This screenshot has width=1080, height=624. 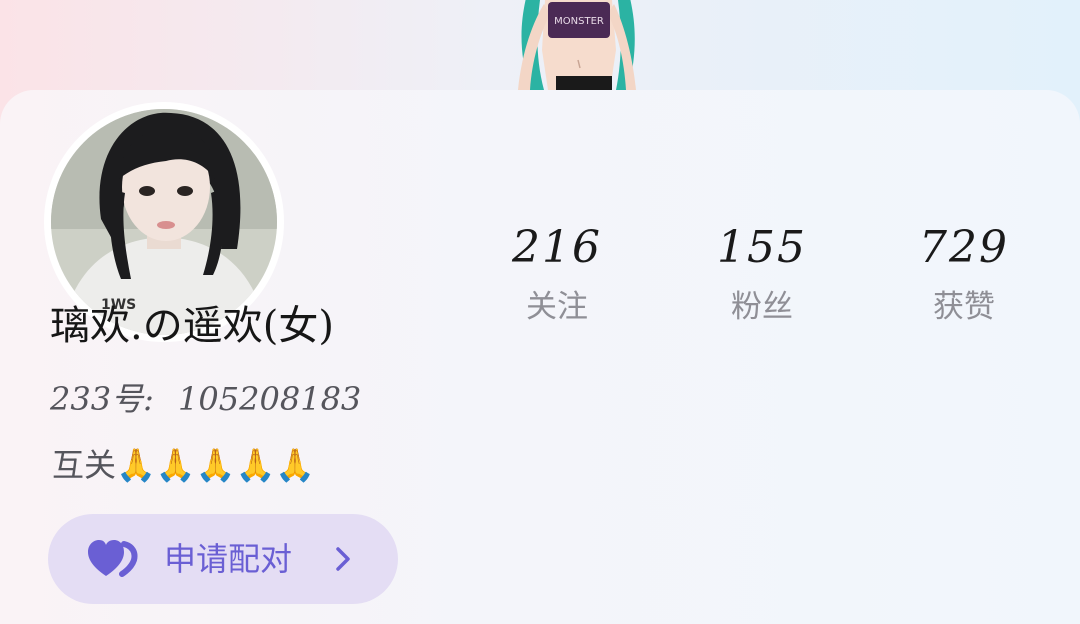 I want to click on stat-likes-value: 729, so click(x=964, y=247).